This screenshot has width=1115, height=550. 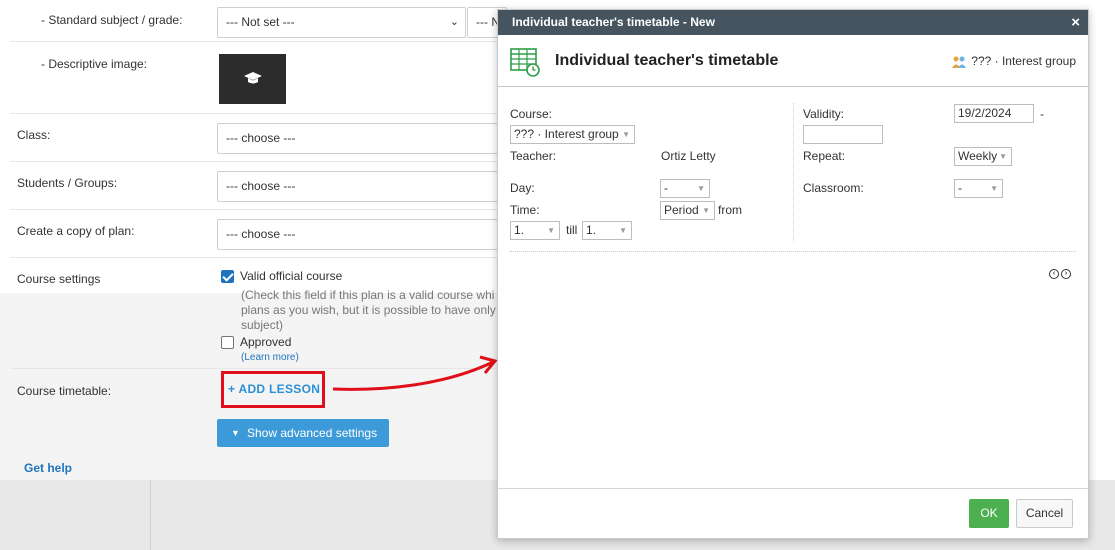 I want to click on valid-official-course-checkbox, so click(x=227, y=276).